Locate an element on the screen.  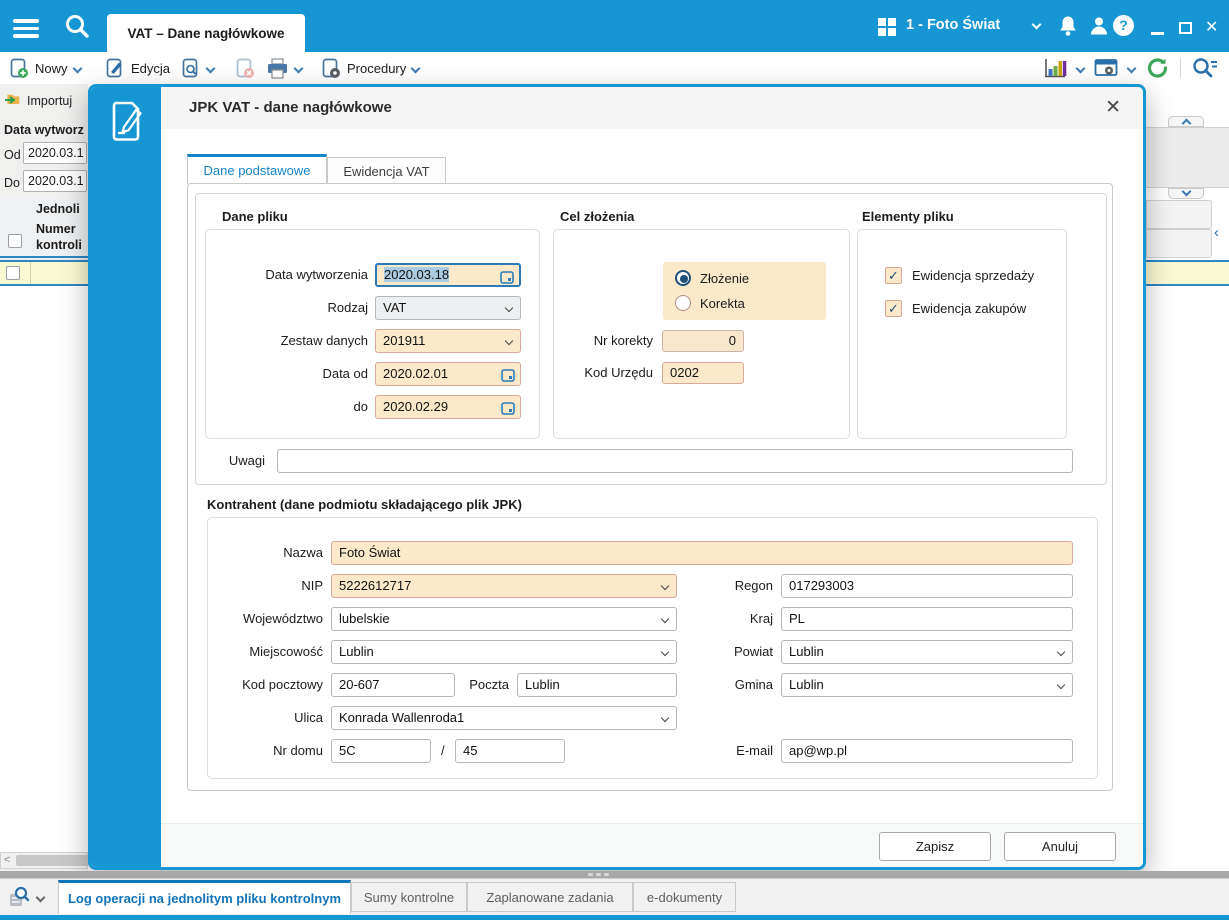
toolbar: Nowy Edycja Procedury is located at coordinates (614, 68).